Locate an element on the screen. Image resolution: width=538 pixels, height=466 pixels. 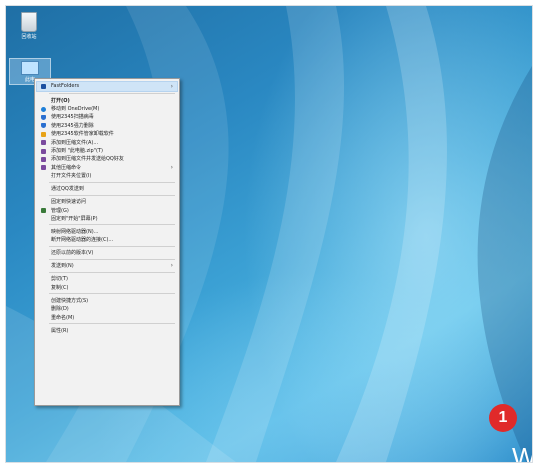
menu-item-label: 添加到压缩文件并发送给QQ好友 is located at coordinates (87, 159).